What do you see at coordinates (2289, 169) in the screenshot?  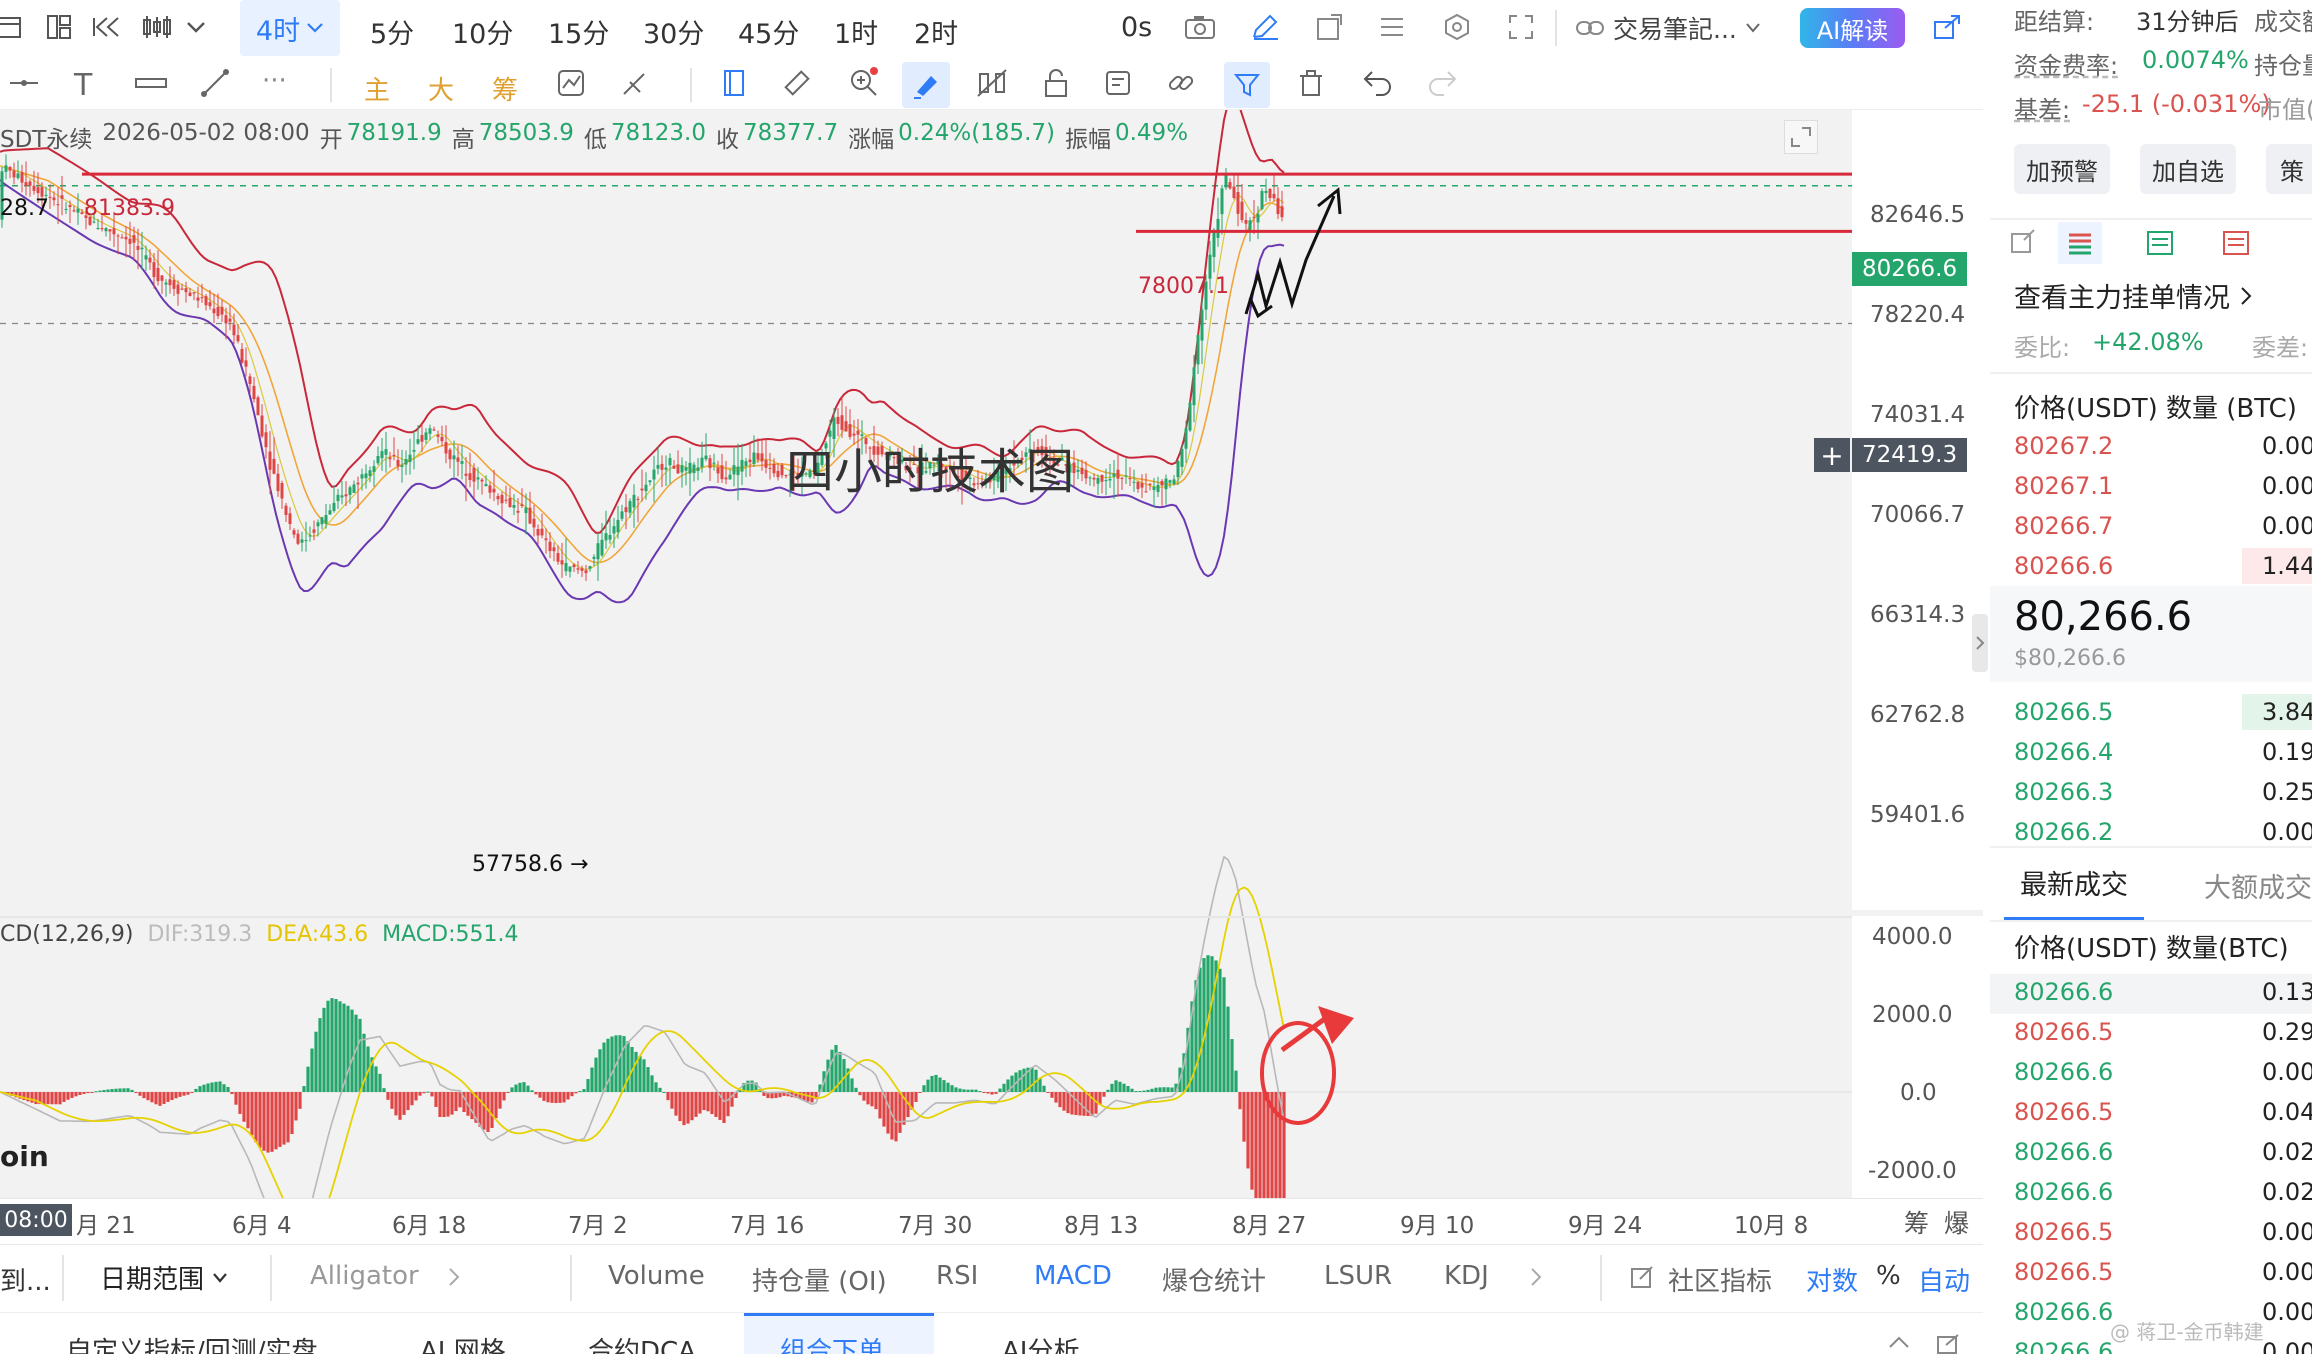 I see `strategy-btn: 策` at bounding box center [2289, 169].